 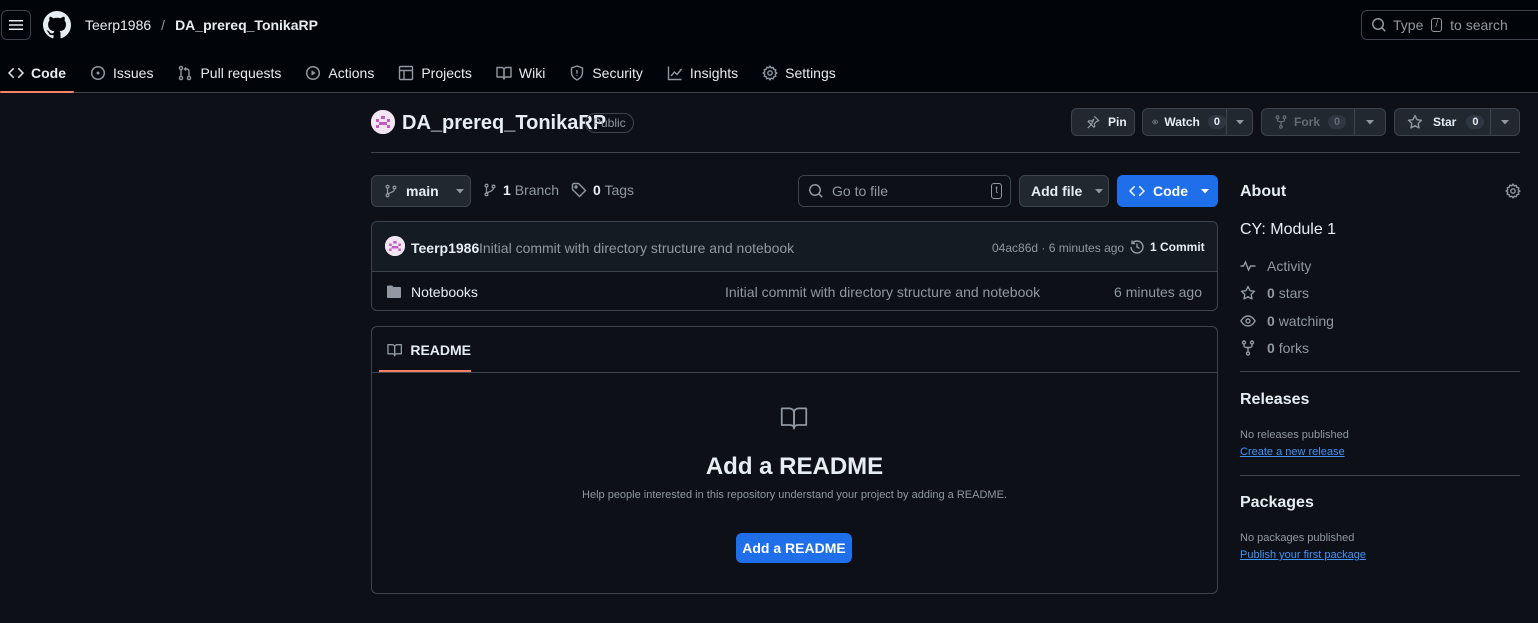 I want to click on tab-actions: Actions, so click(x=339, y=73).